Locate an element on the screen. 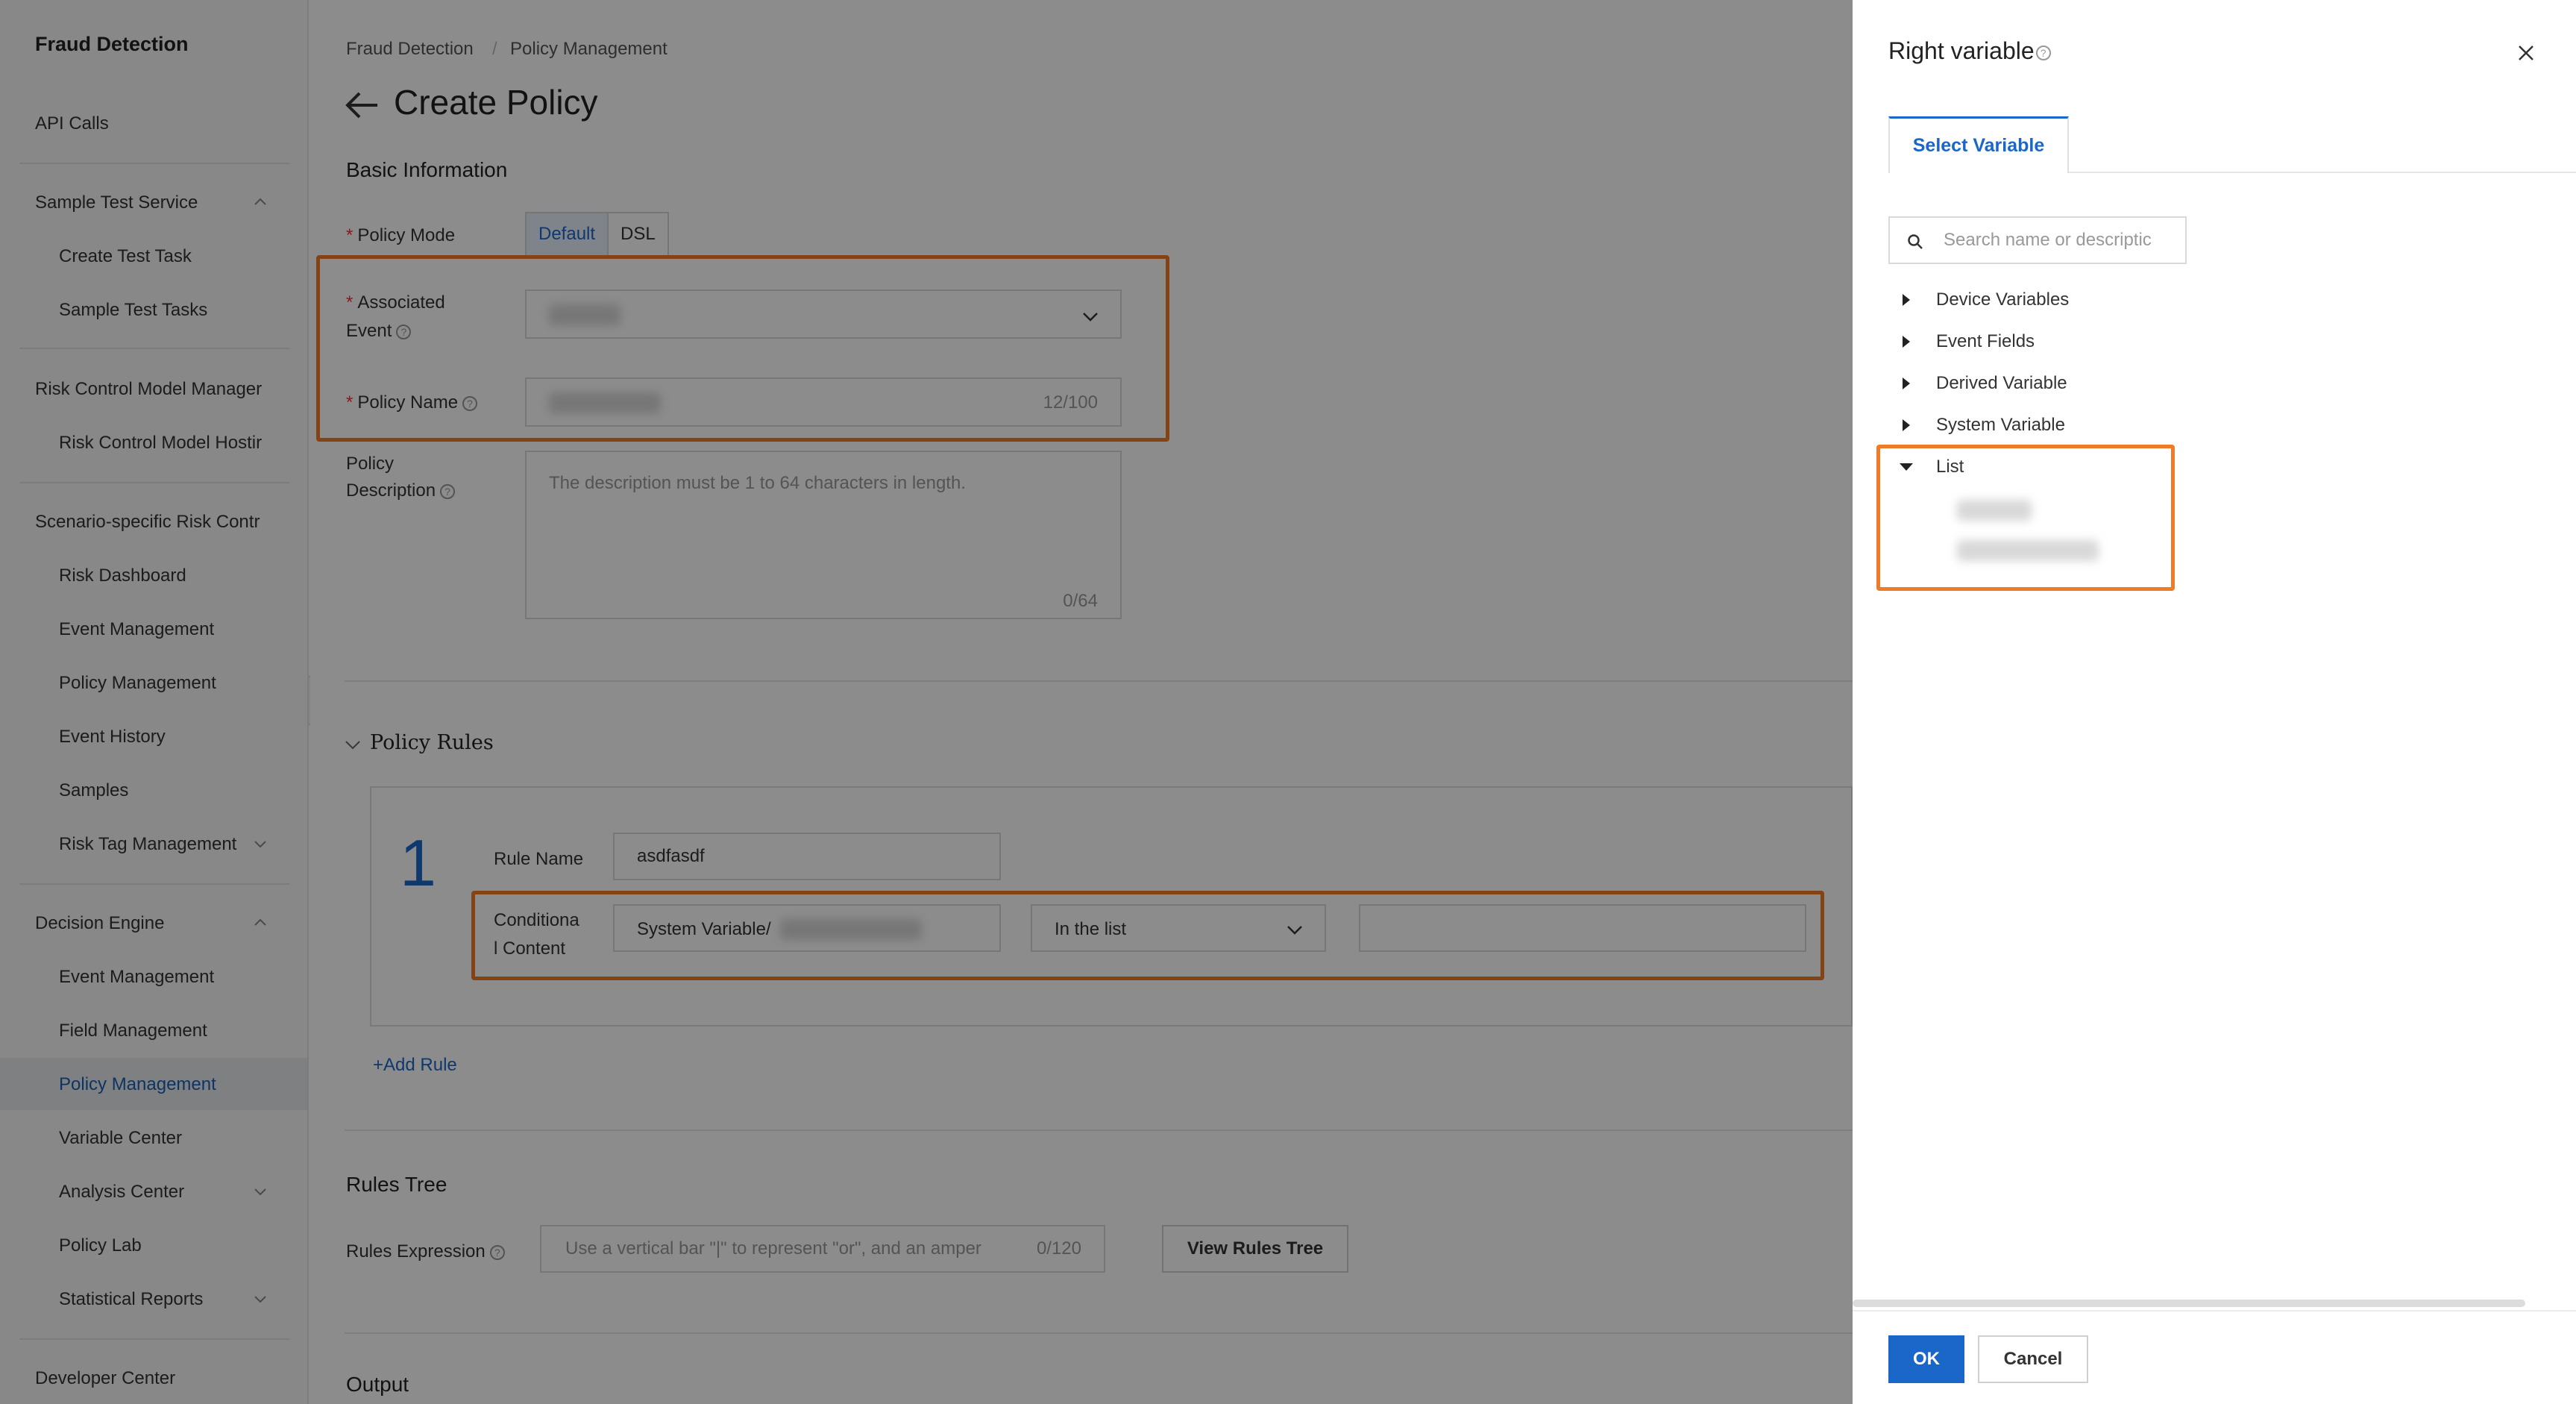  tree-item-event-fields: Event Fields is located at coordinates (1965, 342).